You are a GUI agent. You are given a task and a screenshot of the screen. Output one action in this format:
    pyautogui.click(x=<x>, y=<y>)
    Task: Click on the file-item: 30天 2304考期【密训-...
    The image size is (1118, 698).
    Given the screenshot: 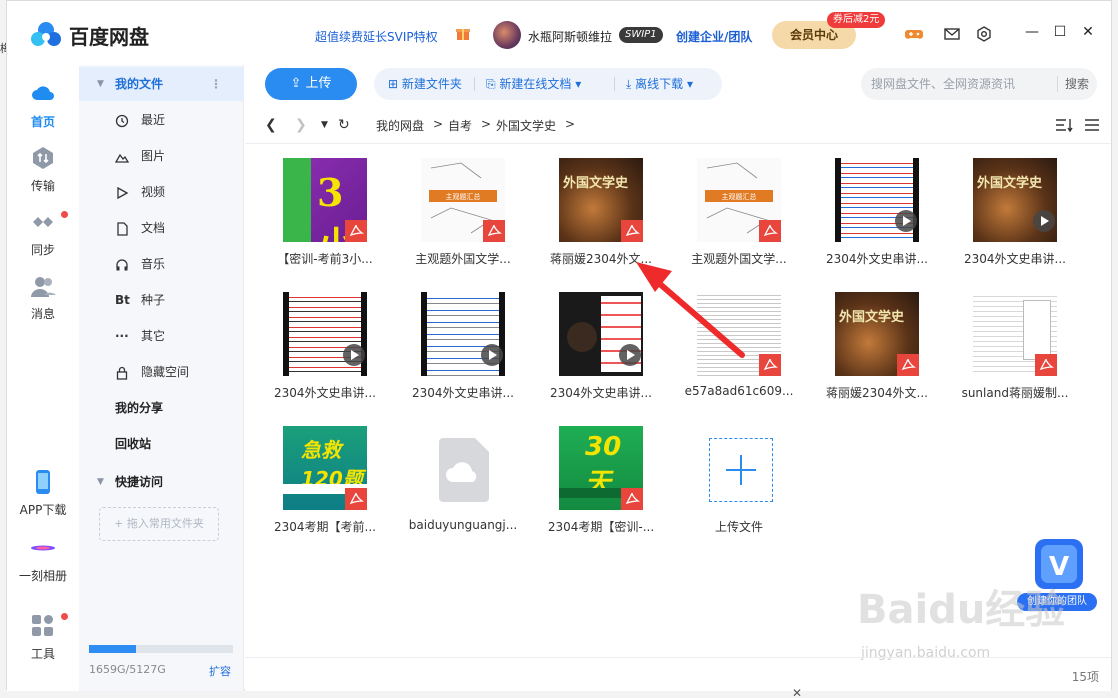 What is the action you would take?
    pyautogui.click(x=601, y=486)
    